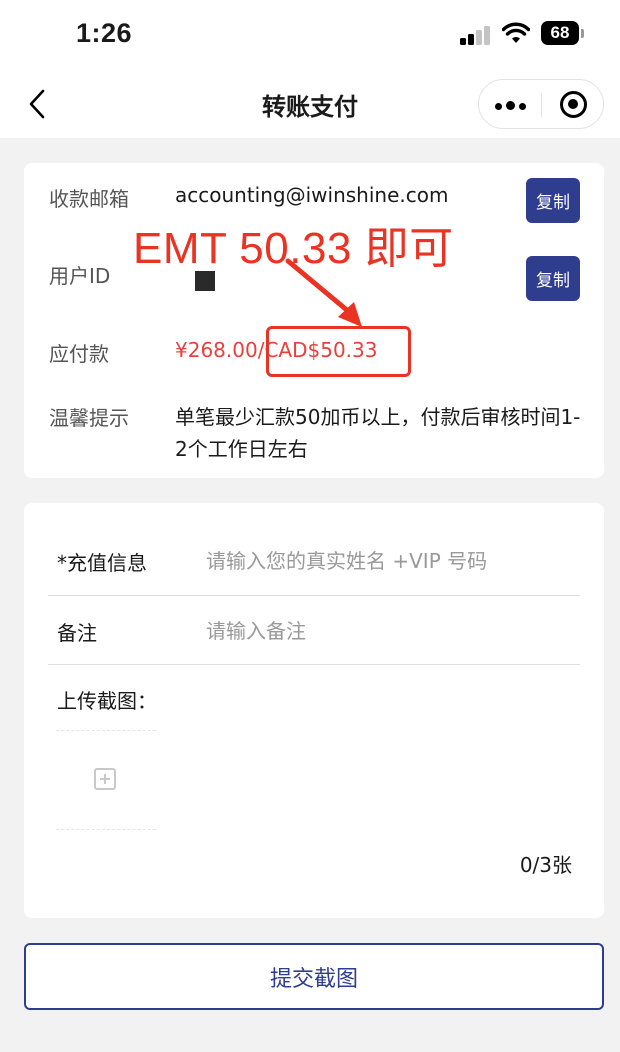 The height and width of the screenshot is (1052, 620). I want to click on upload-screenshot-button, so click(106, 780).